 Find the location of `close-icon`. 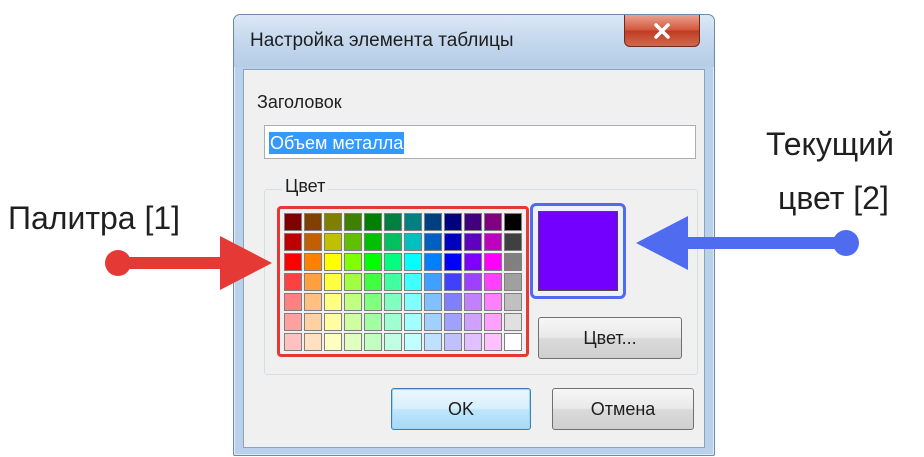

close-icon is located at coordinates (662, 30).